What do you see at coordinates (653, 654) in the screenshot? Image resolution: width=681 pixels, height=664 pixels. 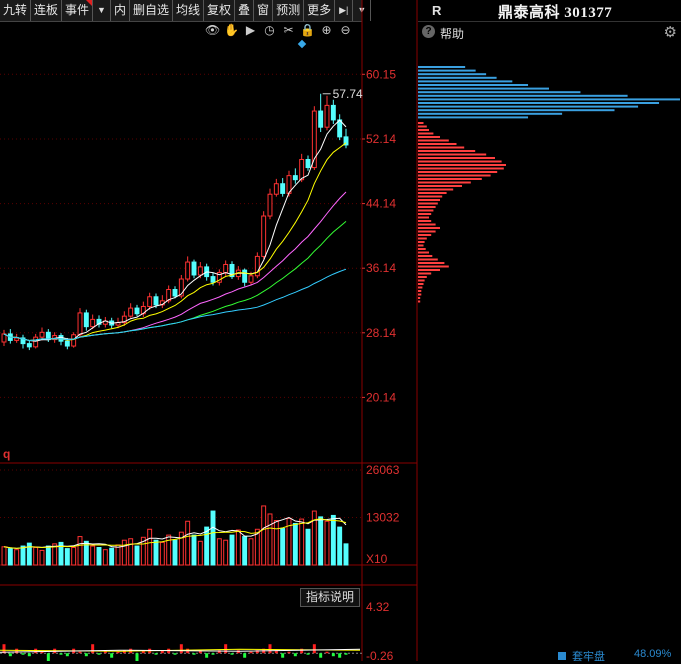 I see `chip-value: 48.09%` at bounding box center [653, 654].